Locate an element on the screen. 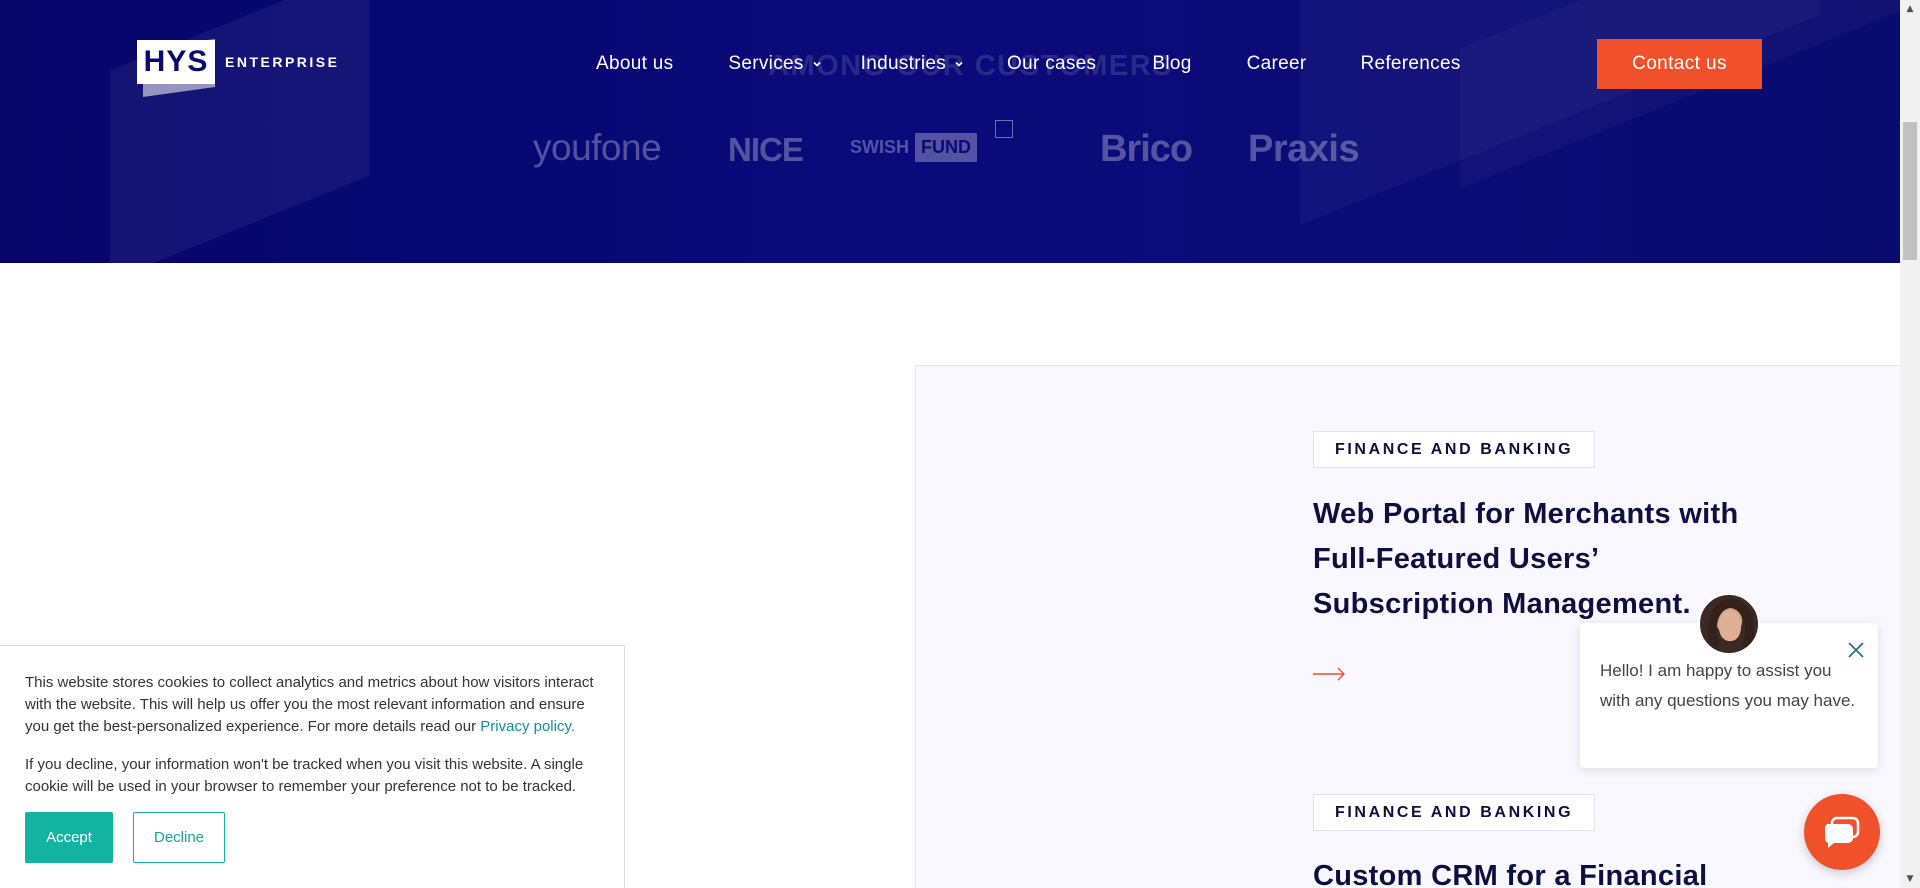  scrollbar-thumb is located at coordinates (1910, 191).